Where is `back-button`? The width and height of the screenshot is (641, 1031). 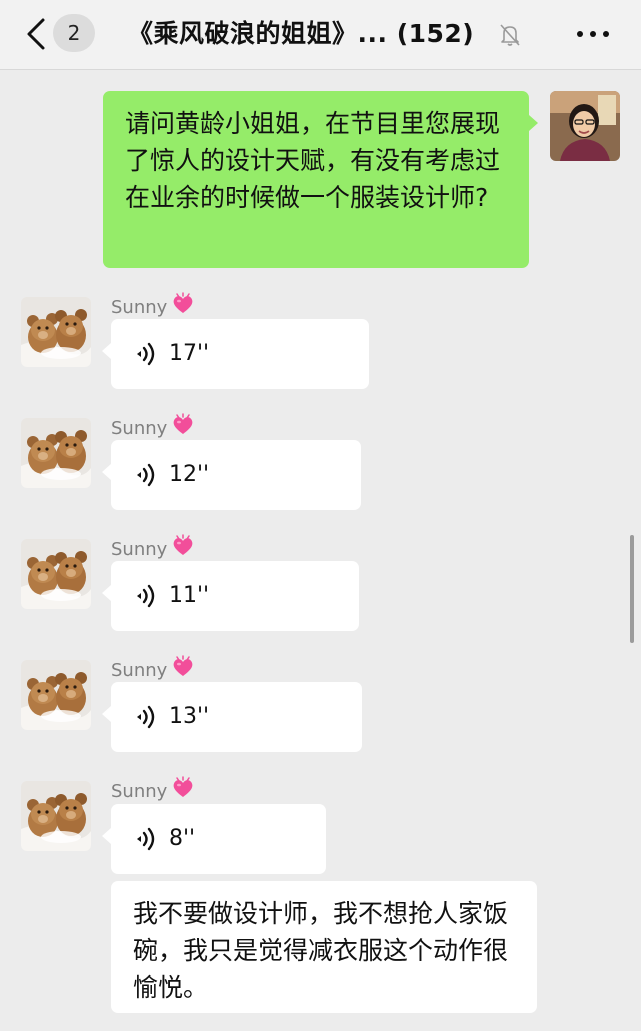
back-button is located at coordinates (36, 34).